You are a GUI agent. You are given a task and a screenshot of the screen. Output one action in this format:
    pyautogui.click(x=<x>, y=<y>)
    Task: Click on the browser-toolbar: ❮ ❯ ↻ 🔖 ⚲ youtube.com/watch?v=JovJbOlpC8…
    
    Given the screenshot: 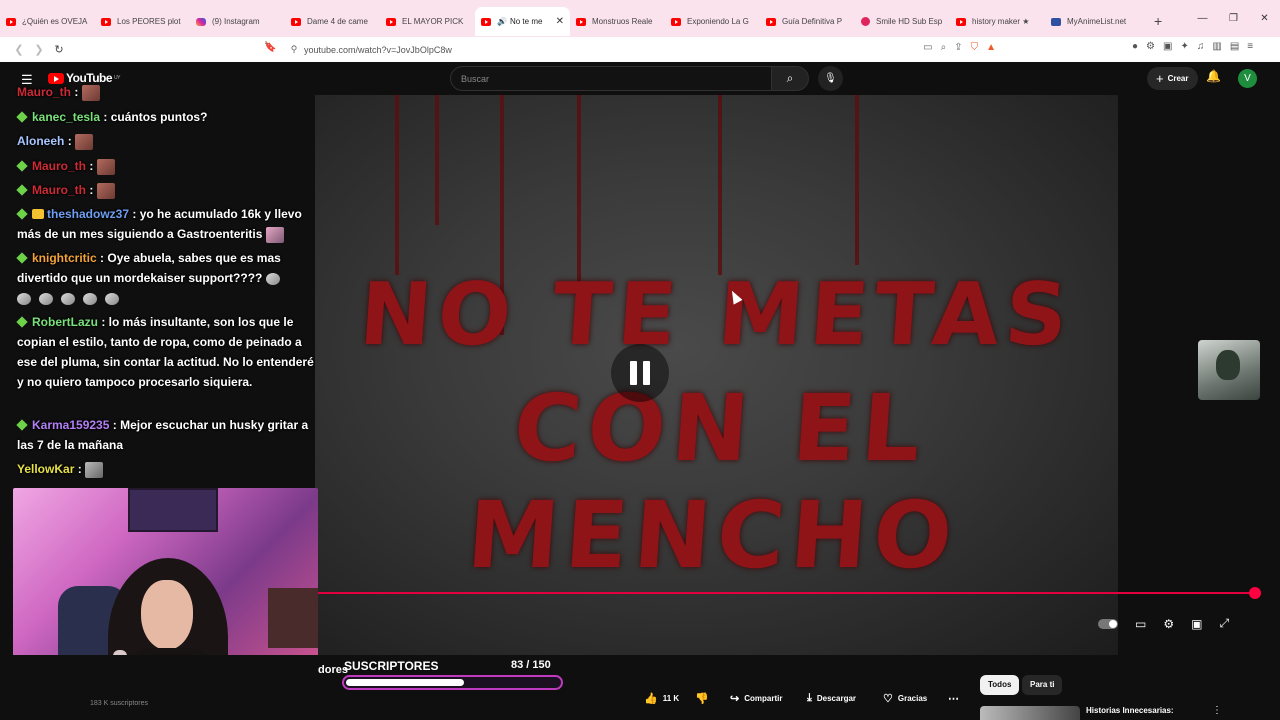 What is the action you would take?
    pyautogui.click(x=640, y=49)
    